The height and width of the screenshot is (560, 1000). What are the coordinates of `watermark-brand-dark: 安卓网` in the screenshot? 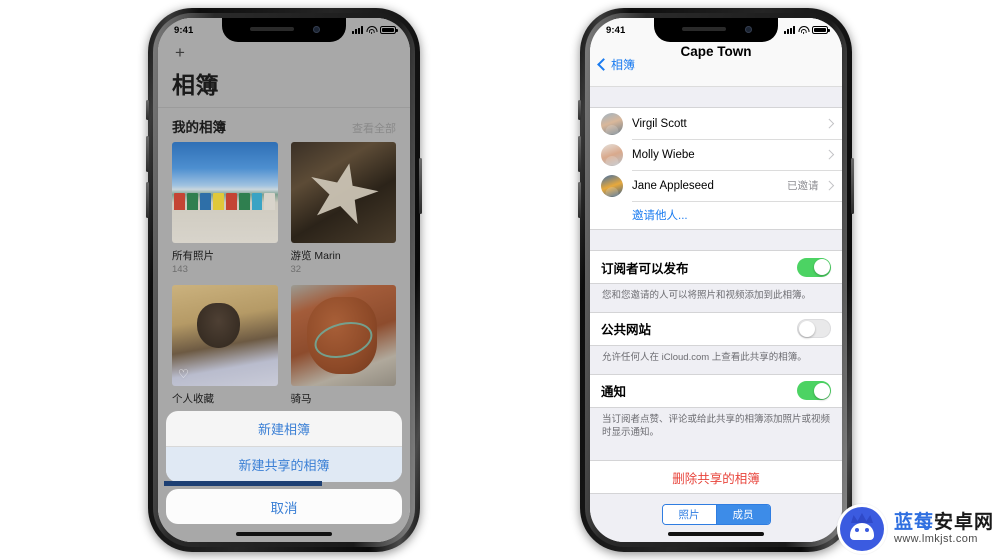 It's located at (963, 522).